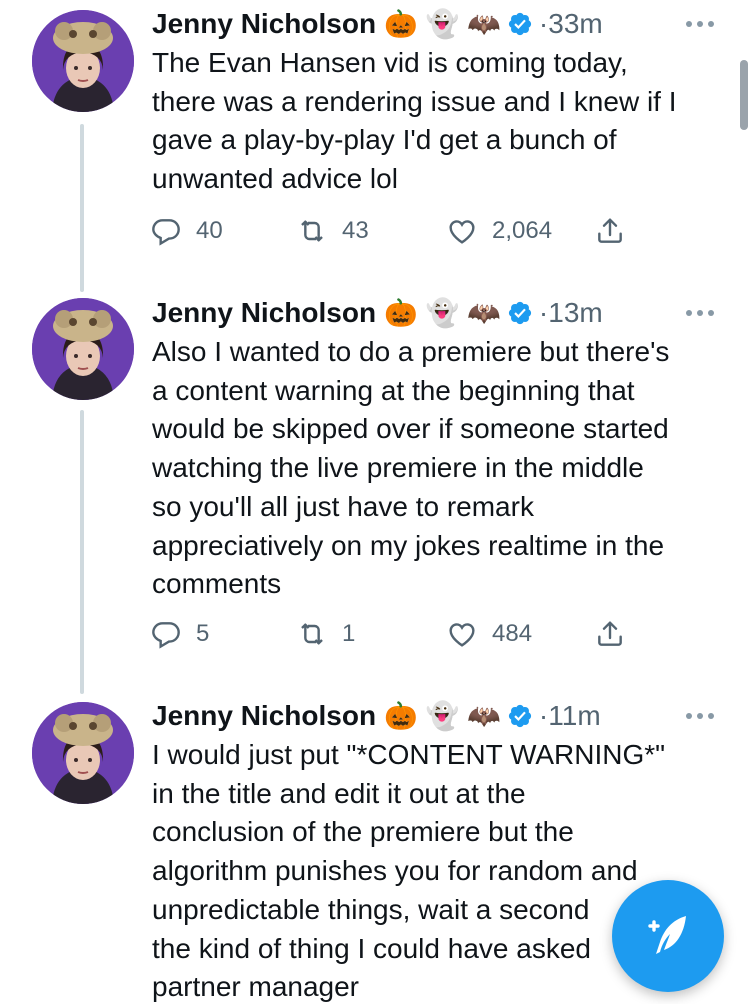  Describe the element at coordinates (349, 633) in the screenshot. I see `retweet-count: 1` at that location.